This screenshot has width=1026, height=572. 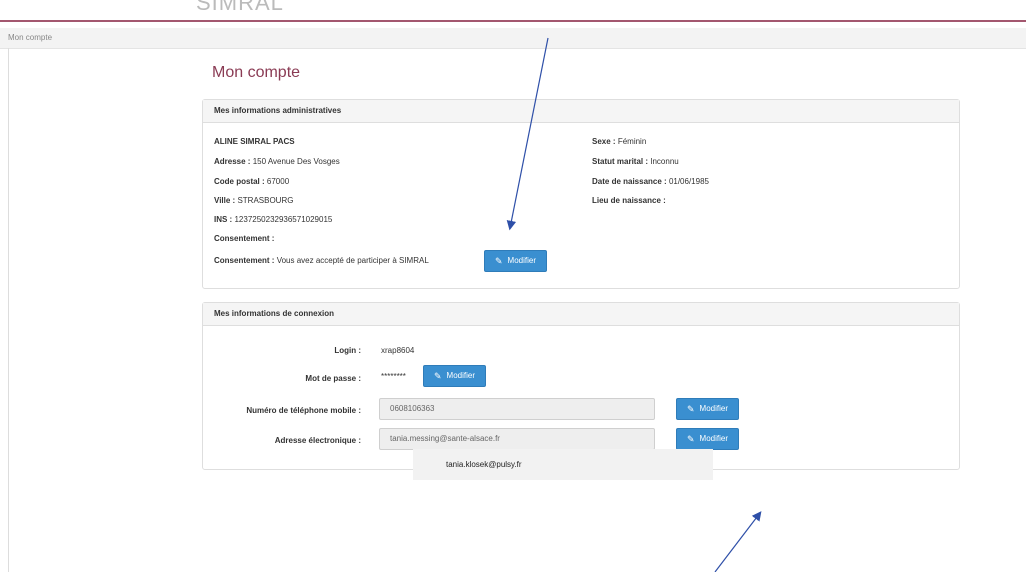 What do you see at coordinates (632, 141) in the screenshot?
I see `sex-value: Féminin` at bounding box center [632, 141].